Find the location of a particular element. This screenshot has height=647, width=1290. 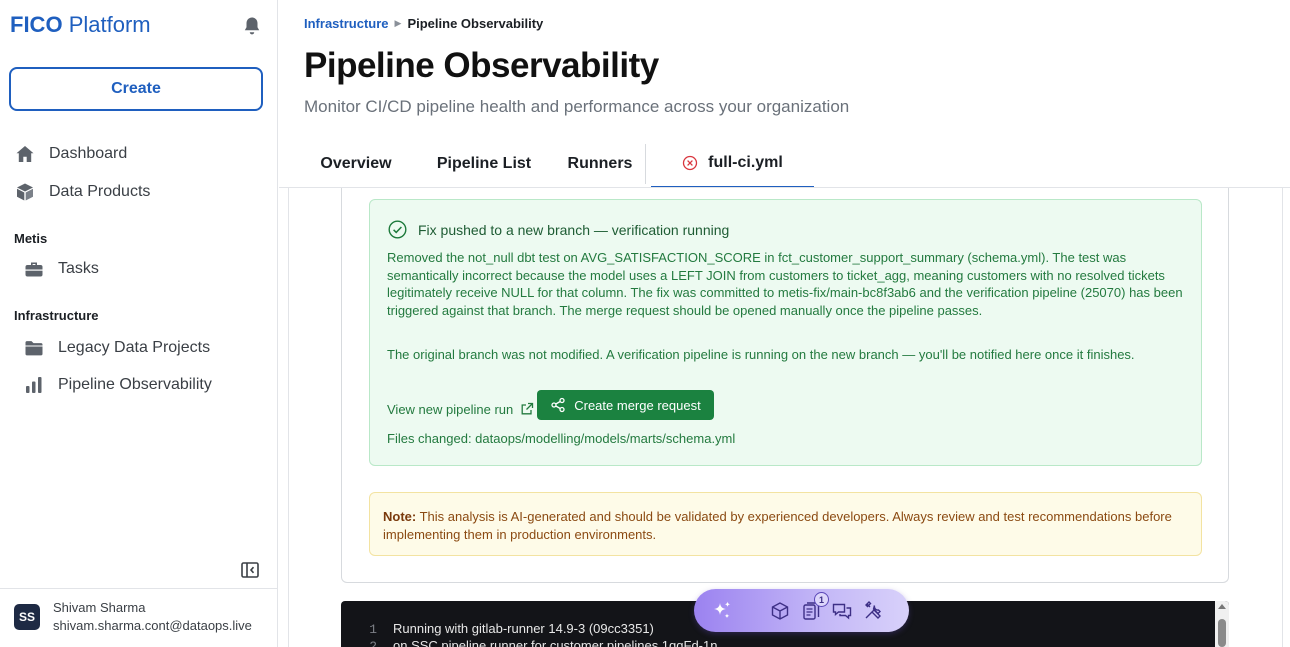

floating-action-bar: 1 is located at coordinates (801, 610).